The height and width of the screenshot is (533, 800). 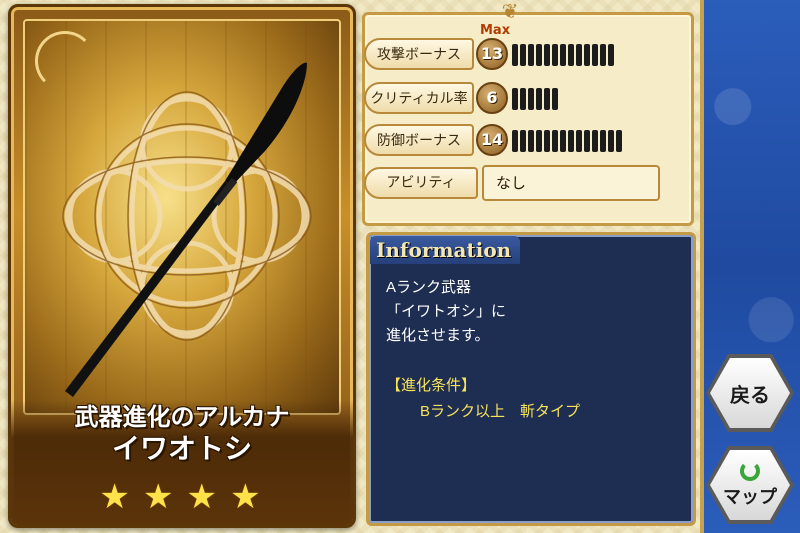 I want to click on info-line: 「イワトオシ」に, so click(x=446, y=311).